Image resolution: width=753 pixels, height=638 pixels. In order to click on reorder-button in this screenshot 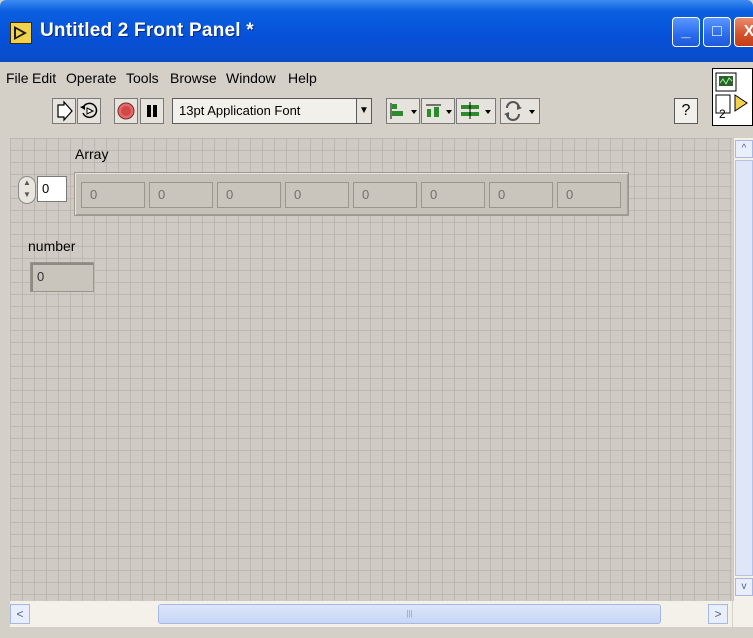, I will do `click(520, 111)`.